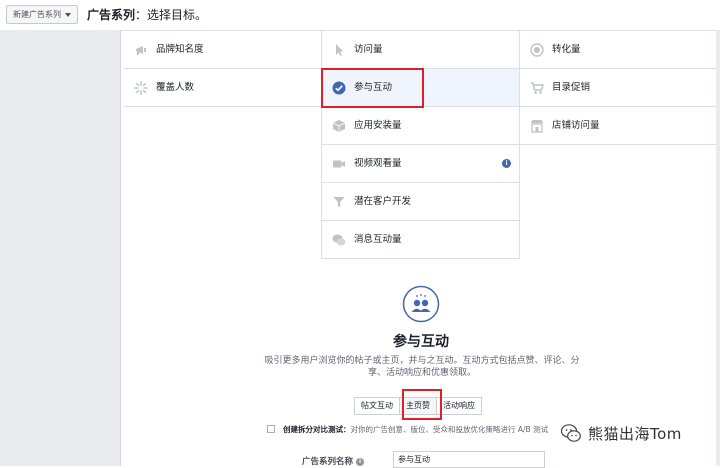 Image resolution: width=720 pixels, height=468 pixels. Describe the element at coordinates (570, 433) in the screenshot. I see `wechat-logo-icon` at that location.